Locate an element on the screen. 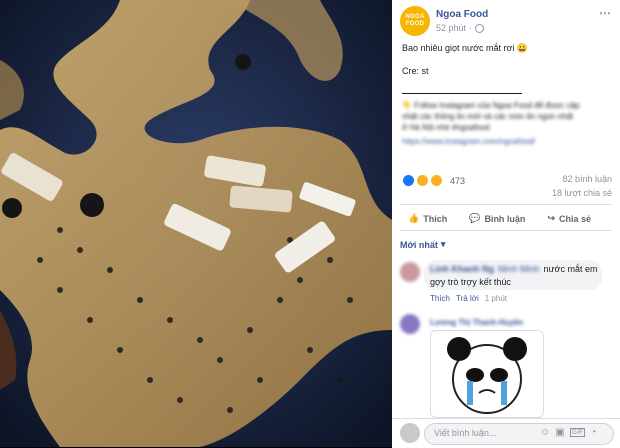 Image resolution: width=620 pixels, height=448 pixels. share-button: ↪ Chia sẻ is located at coordinates (569, 218).